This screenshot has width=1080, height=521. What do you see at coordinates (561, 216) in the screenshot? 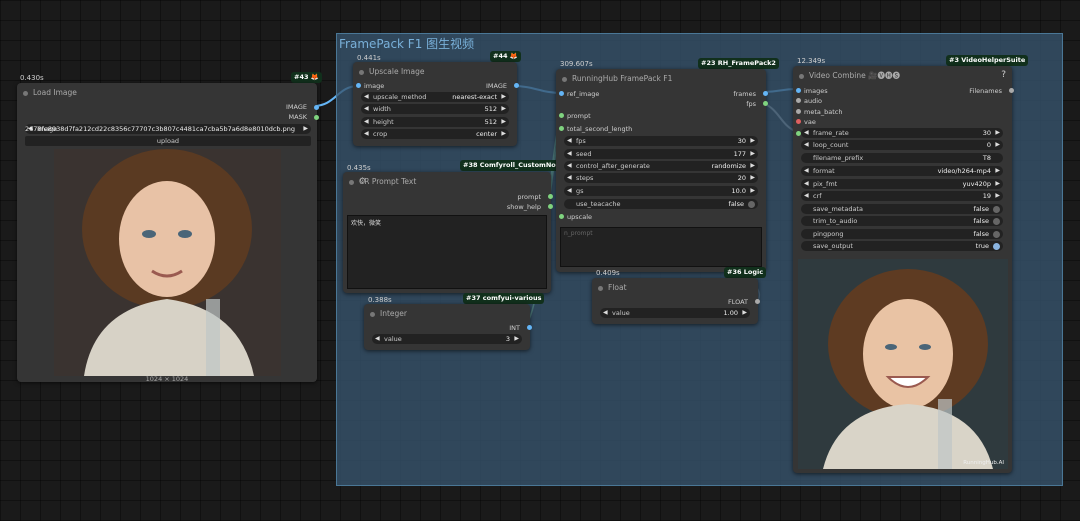
I see `input-upscale-port` at bounding box center [561, 216].